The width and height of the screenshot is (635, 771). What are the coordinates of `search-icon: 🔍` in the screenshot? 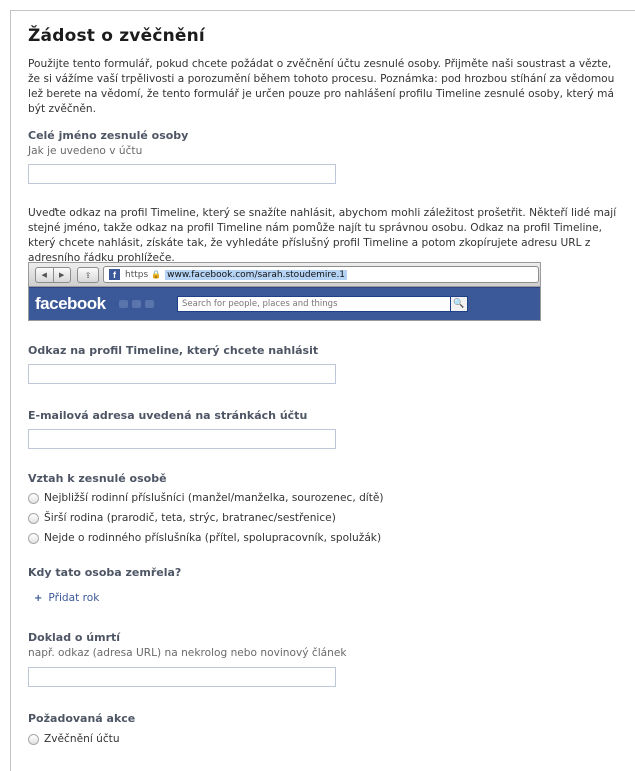 It's located at (459, 304).